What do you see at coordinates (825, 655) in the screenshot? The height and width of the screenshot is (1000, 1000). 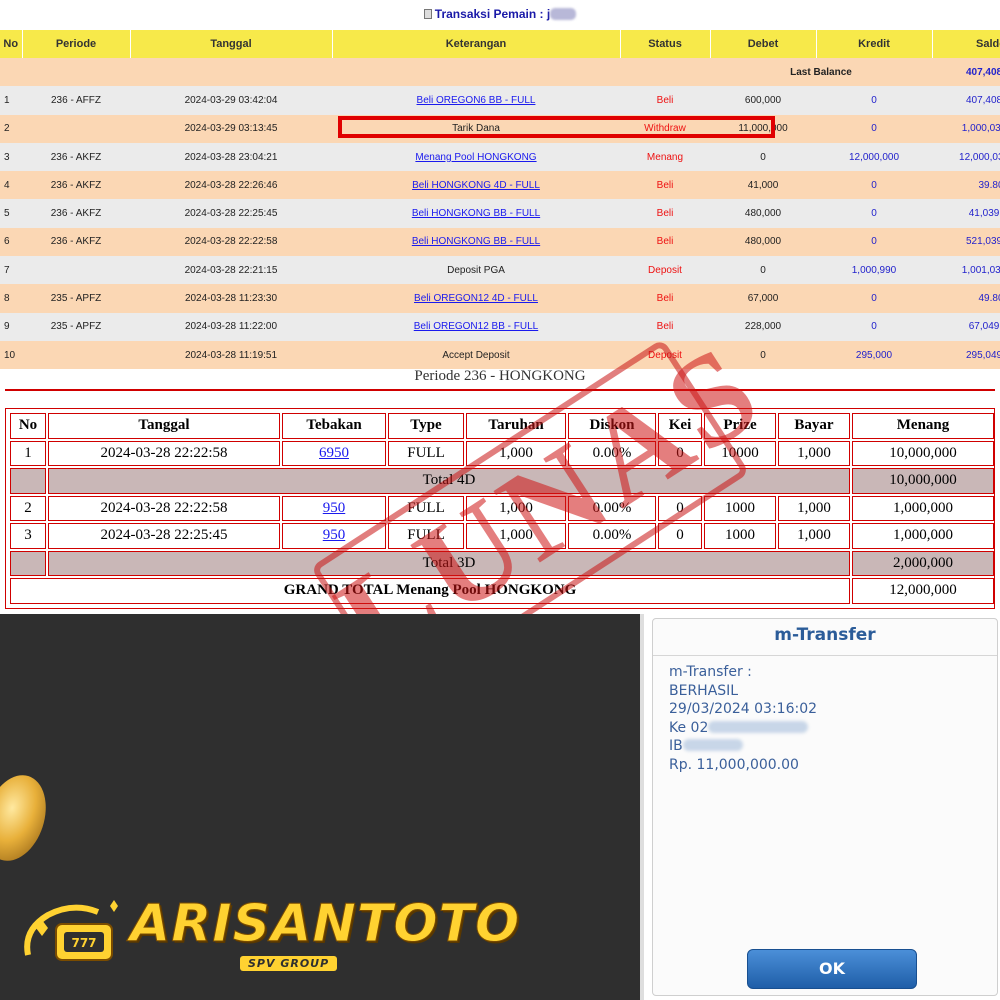 I see `receipt-divider` at bounding box center [825, 655].